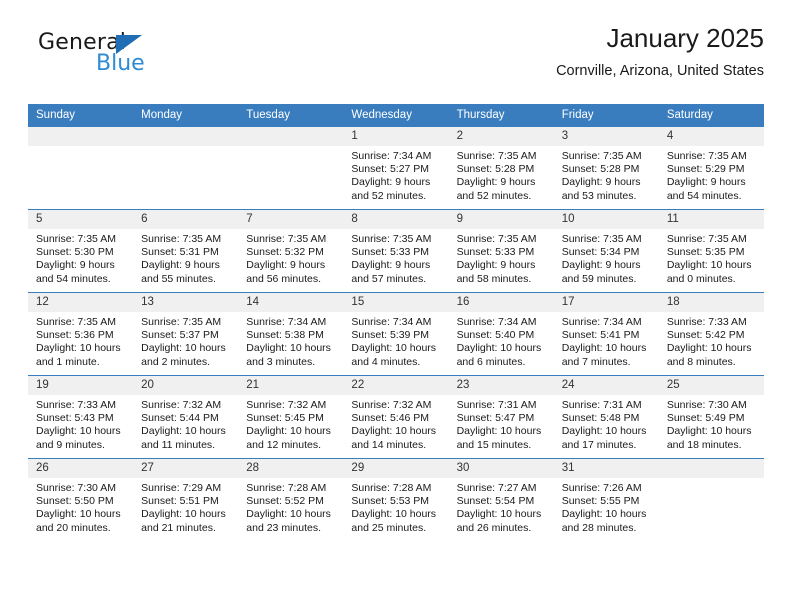 The height and width of the screenshot is (612, 792). I want to click on day-number: 6, so click(186, 219).